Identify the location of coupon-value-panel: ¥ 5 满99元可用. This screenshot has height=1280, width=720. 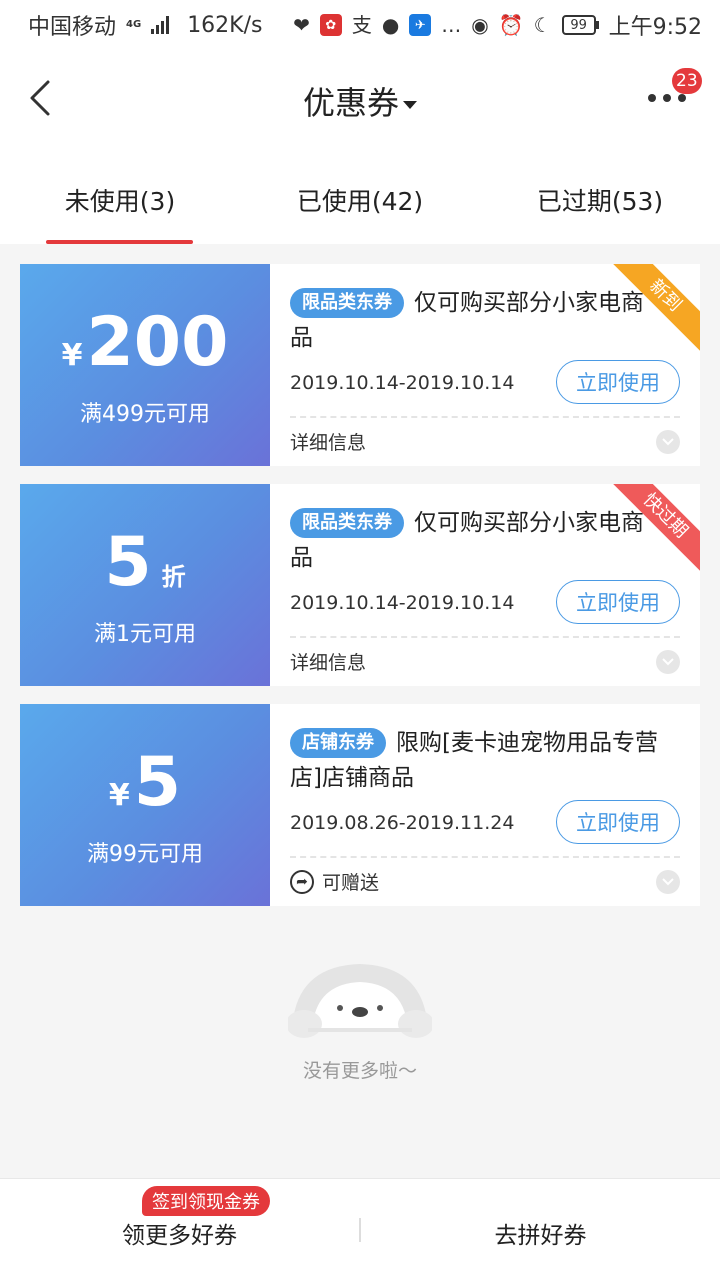
(145, 805).